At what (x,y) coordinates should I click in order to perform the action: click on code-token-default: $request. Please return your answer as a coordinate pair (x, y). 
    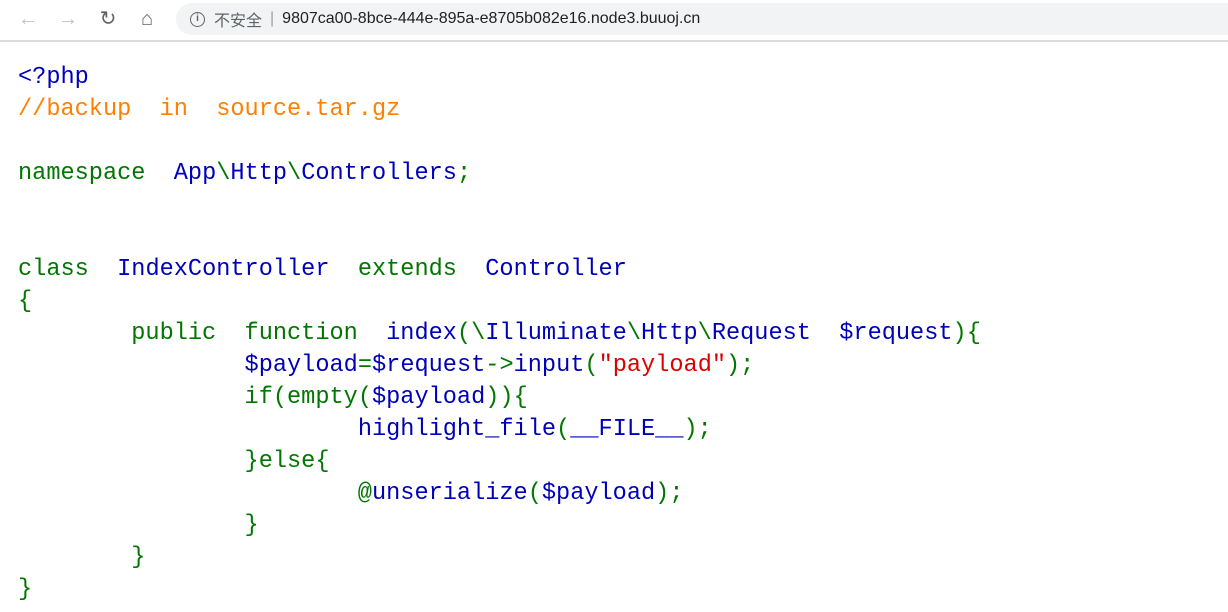
    Looking at the image, I should click on (429, 365).